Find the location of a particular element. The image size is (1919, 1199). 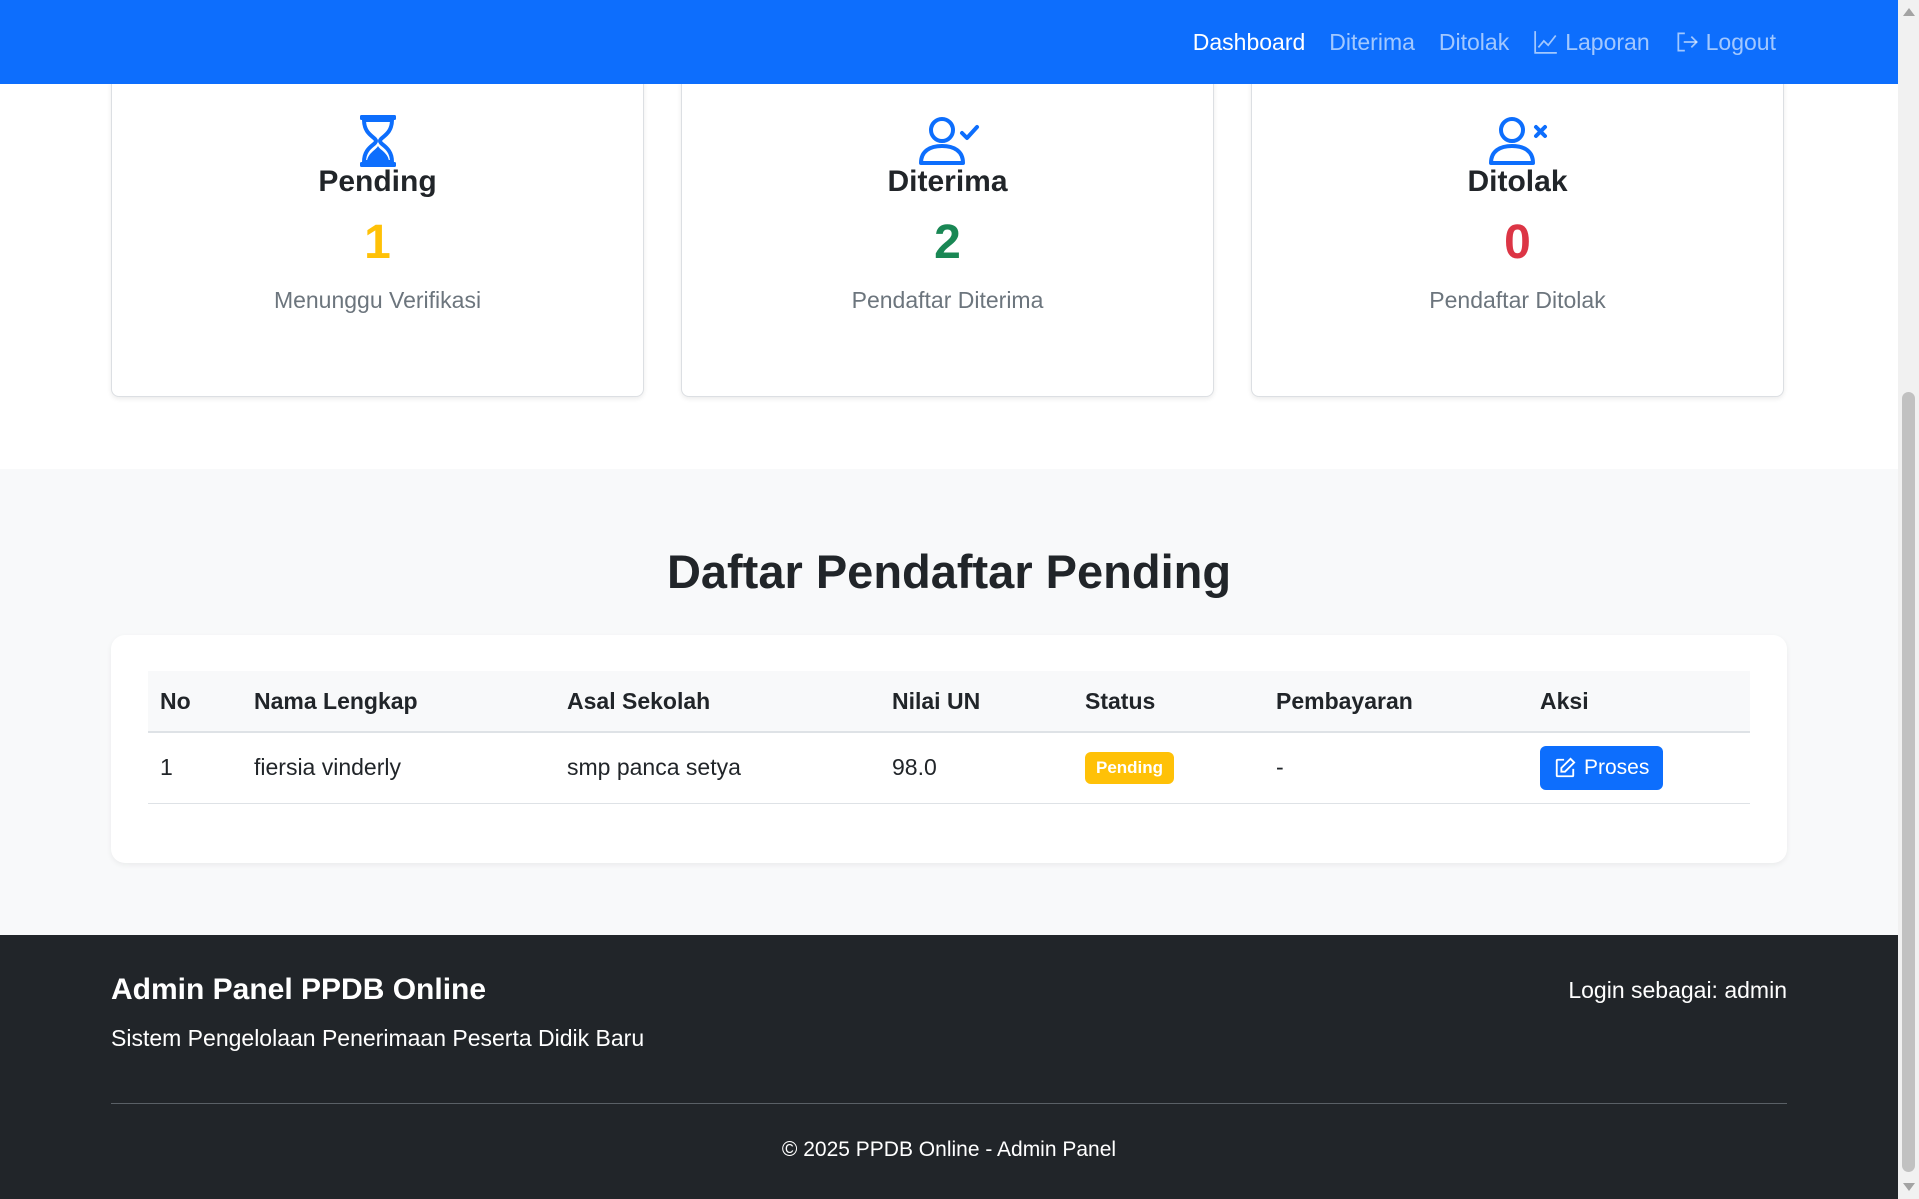

cell-status: Pending is located at coordinates (1168, 768).